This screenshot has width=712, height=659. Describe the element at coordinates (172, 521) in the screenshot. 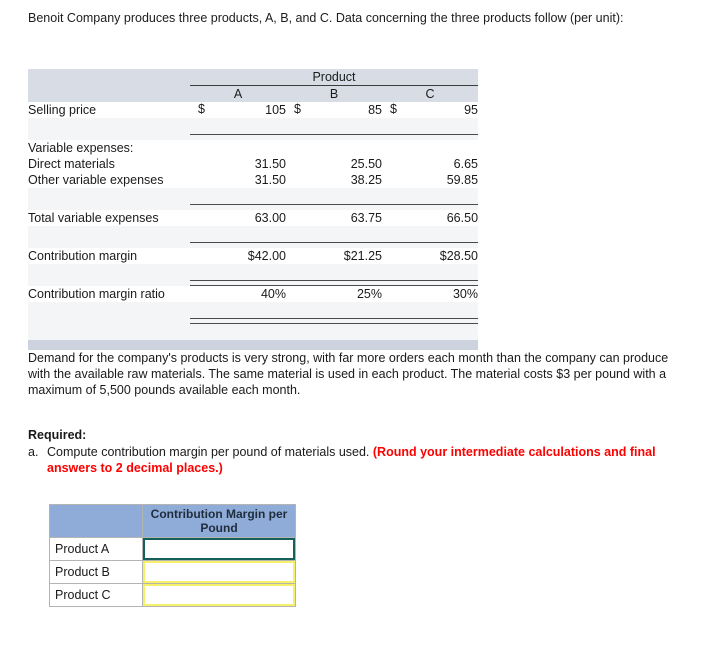

I see `answer-header-row: Contribution Margin per Pound` at that location.